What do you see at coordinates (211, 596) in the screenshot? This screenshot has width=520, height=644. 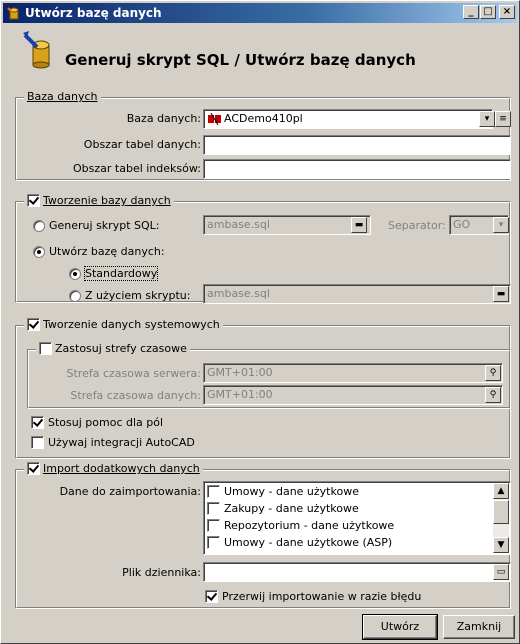 I see `abort-on-error-checkbox` at bounding box center [211, 596].